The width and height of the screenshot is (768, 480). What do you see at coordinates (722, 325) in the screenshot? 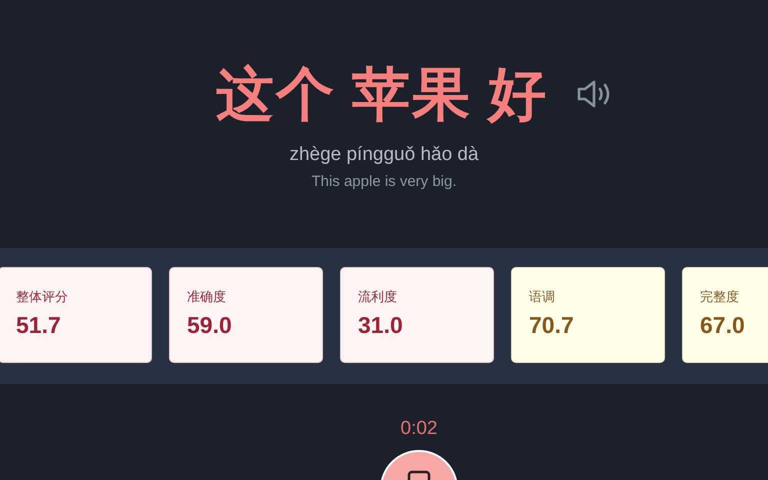
I see `score-value: 67.0` at bounding box center [722, 325].